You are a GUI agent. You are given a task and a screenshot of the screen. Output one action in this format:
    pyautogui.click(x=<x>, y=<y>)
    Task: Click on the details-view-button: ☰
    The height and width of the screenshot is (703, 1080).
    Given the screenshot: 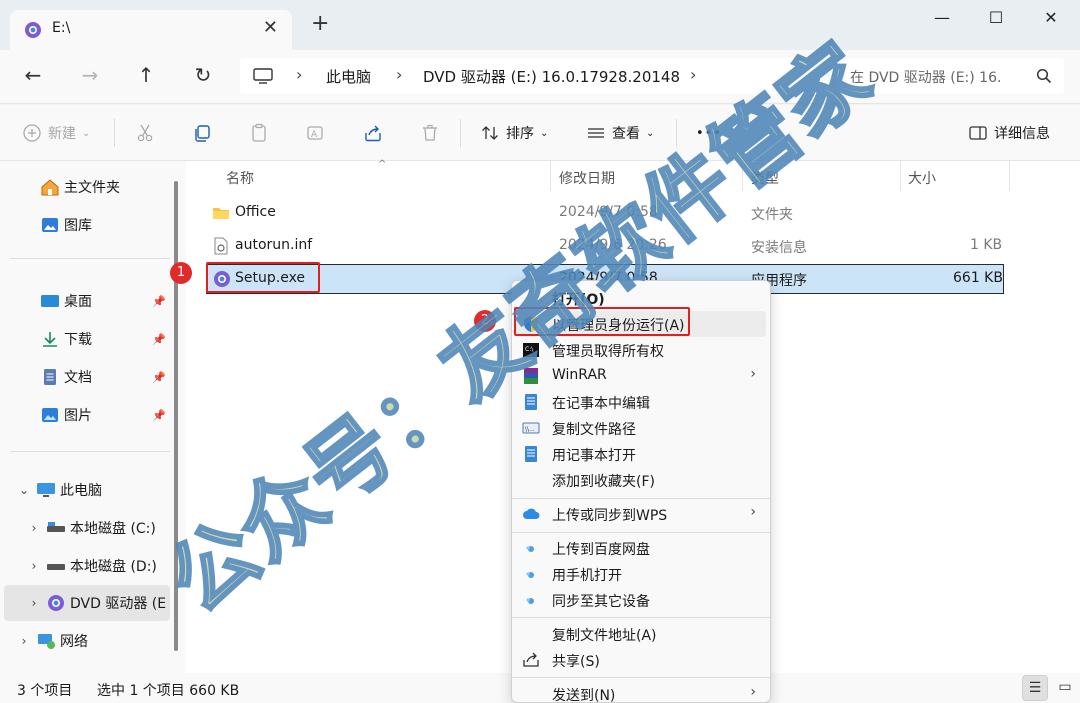 What is the action you would take?
    pyautogui.click(x=1035, y=688)
    